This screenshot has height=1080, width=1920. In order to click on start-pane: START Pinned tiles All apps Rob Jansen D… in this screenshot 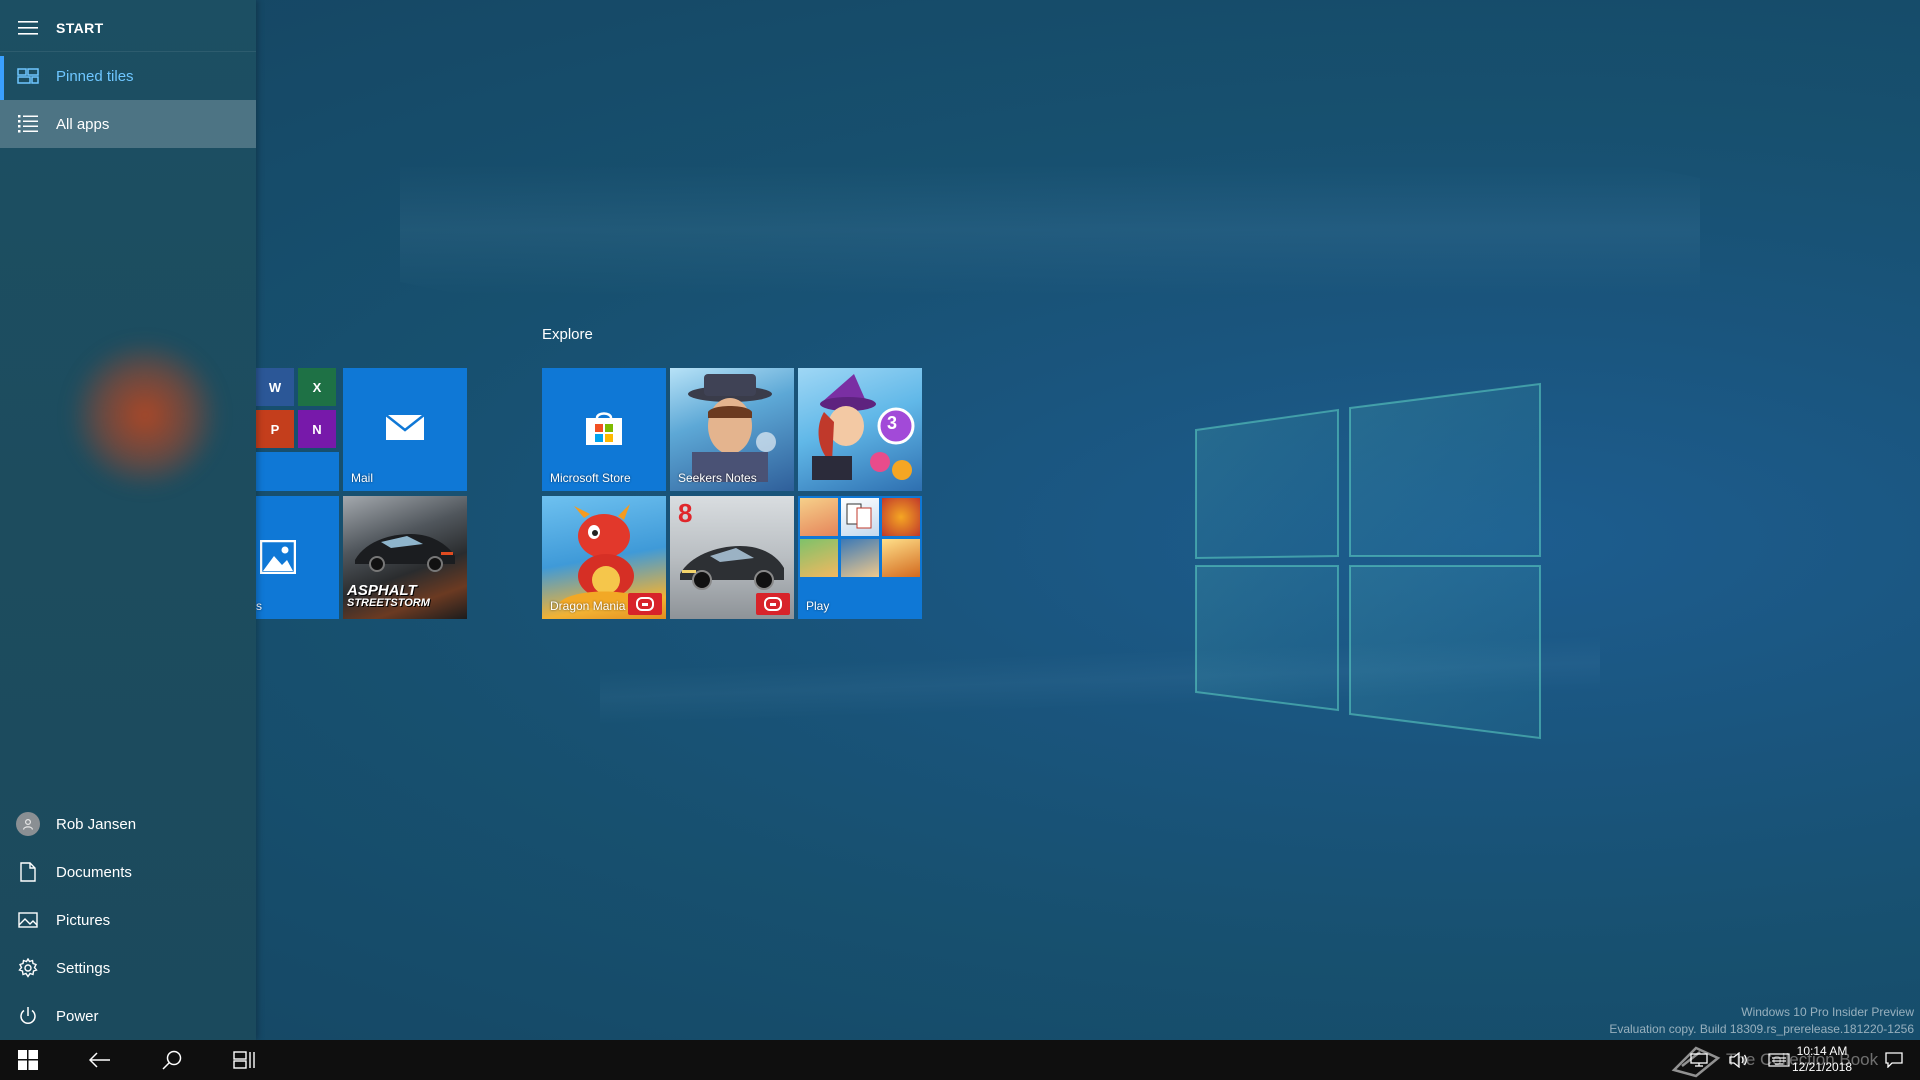, I will do `click(128, 520)`.